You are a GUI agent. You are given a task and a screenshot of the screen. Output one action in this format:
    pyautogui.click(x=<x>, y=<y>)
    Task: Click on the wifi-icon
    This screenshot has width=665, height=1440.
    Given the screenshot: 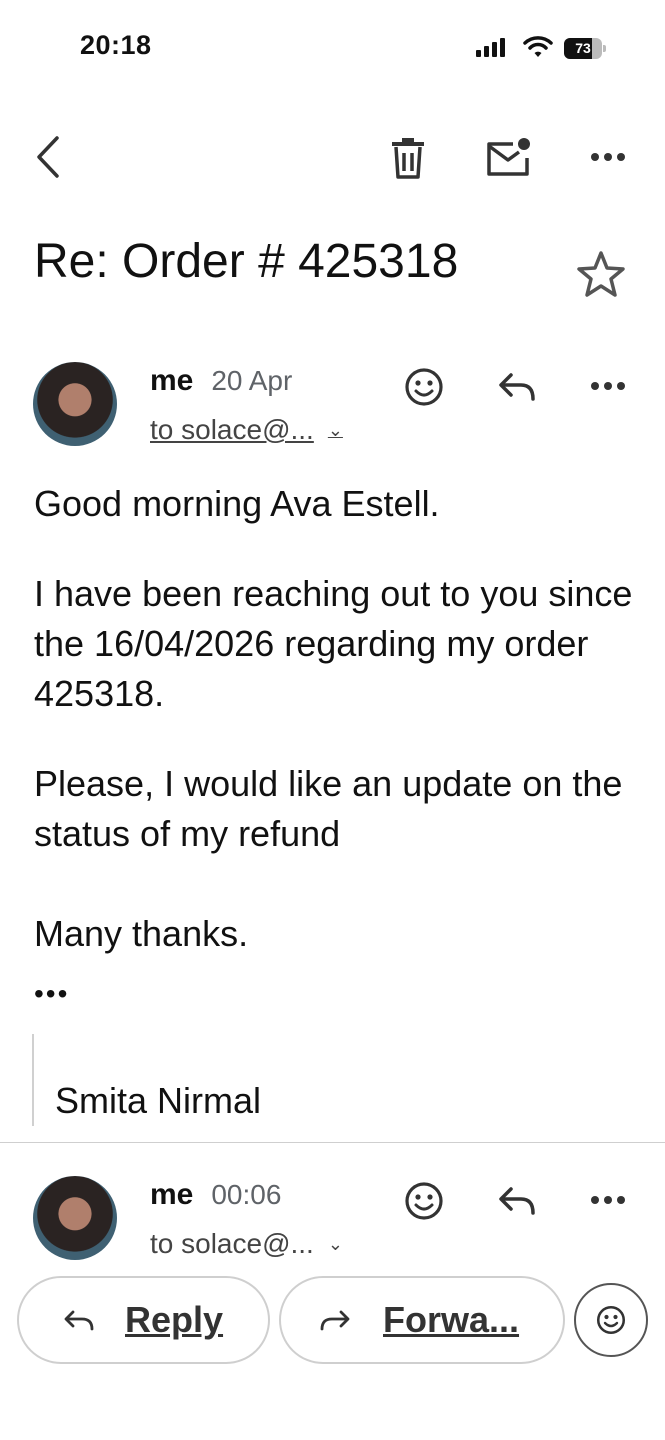 What is the action you would take?
    pyautogui.click(x=538, y=48)
    